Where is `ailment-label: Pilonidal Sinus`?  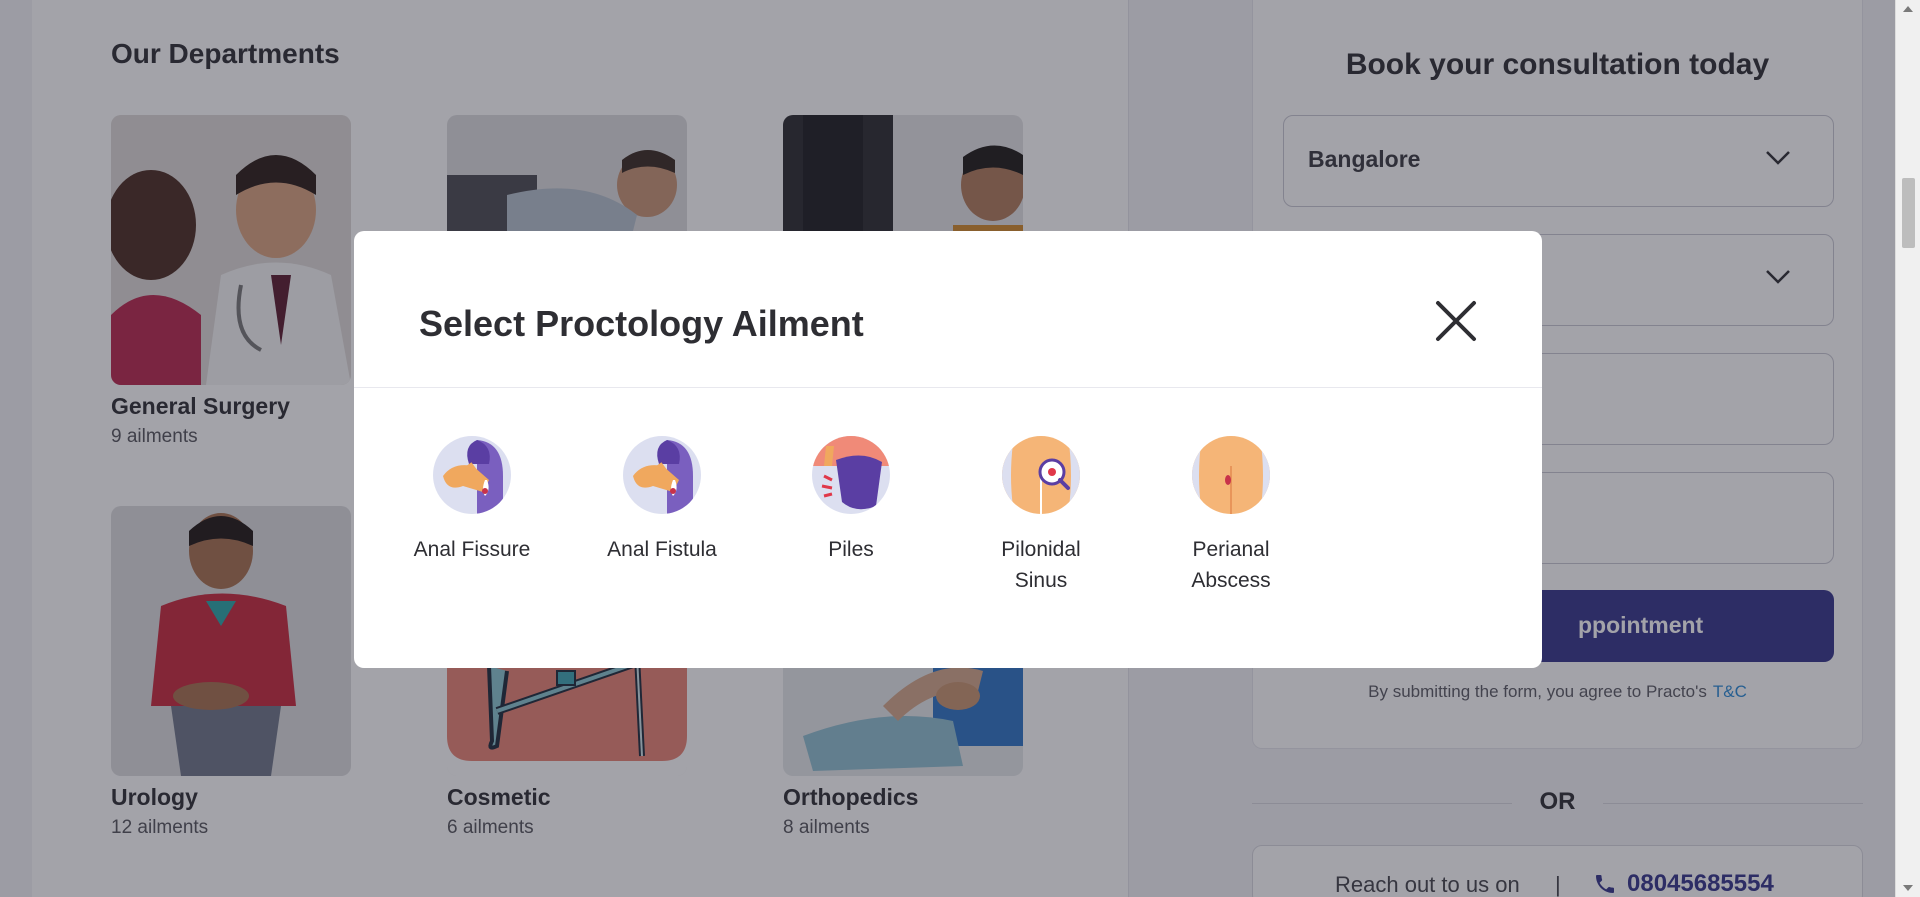 ailment-label: Pilonidal Sinus is located at coordinates (1041, 565).